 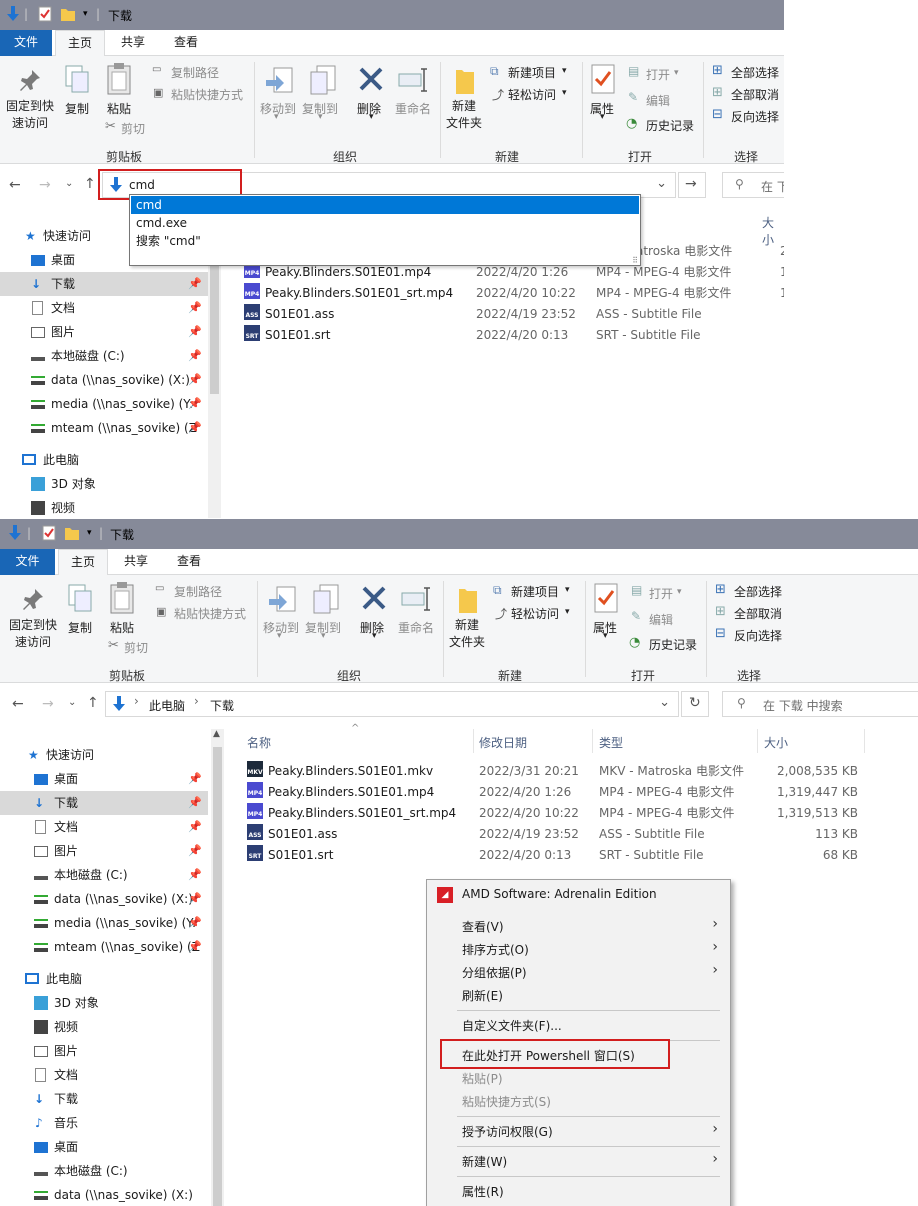 What do you see at coordinates (217, 967) in the screenshot?
I see `nav-scrollbar: ▲` at bounding box center [217, 967].